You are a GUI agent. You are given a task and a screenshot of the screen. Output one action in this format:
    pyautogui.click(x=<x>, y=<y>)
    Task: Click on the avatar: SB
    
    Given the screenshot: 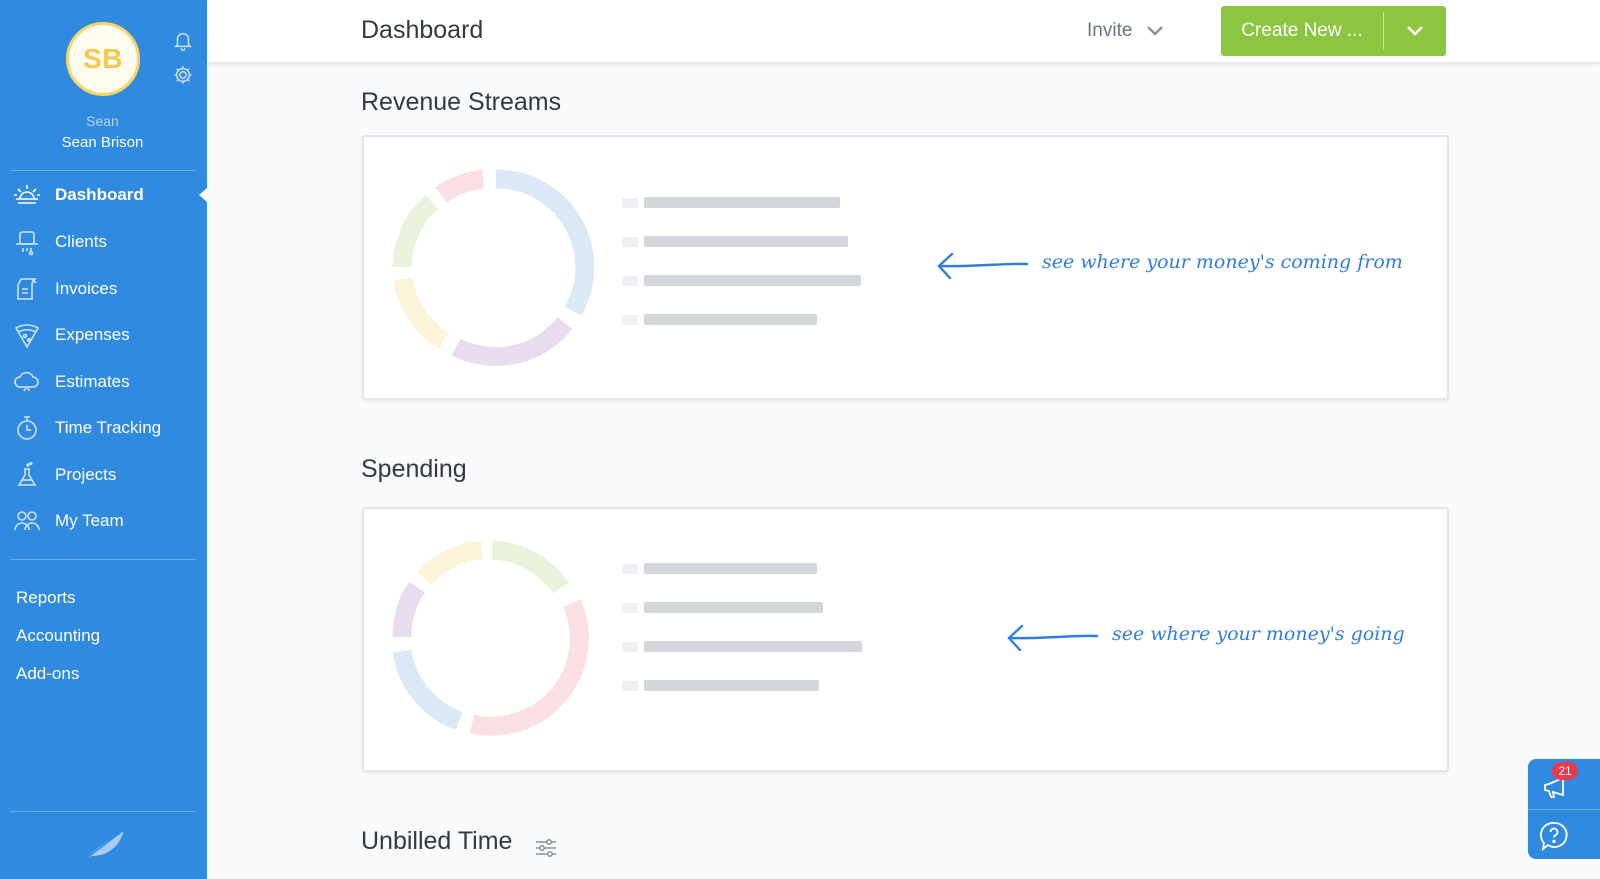 What is the action you would take?
    pyautogui.click(x=103, y=59)
    